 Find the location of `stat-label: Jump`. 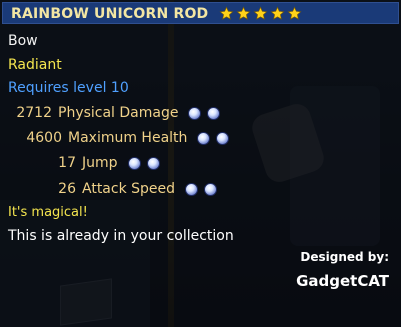

stat-label: Jump is located at coordinates (100, 163).